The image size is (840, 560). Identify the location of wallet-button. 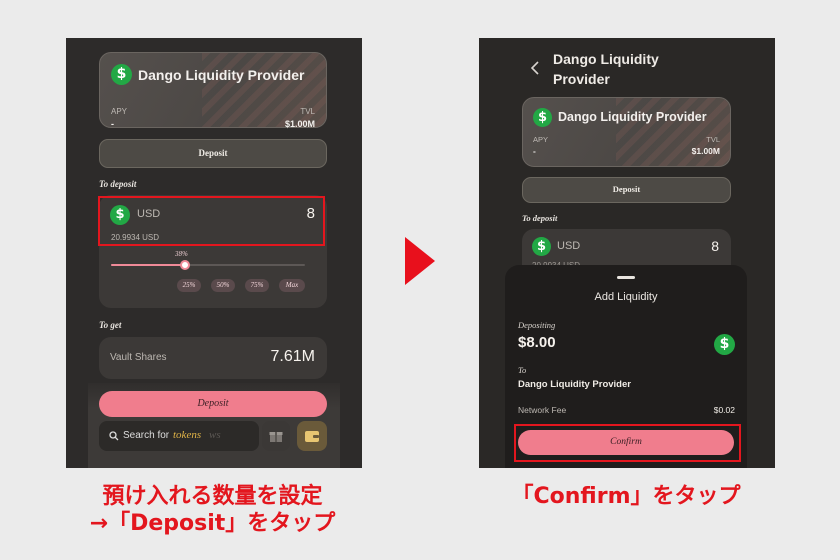
(312, 436).